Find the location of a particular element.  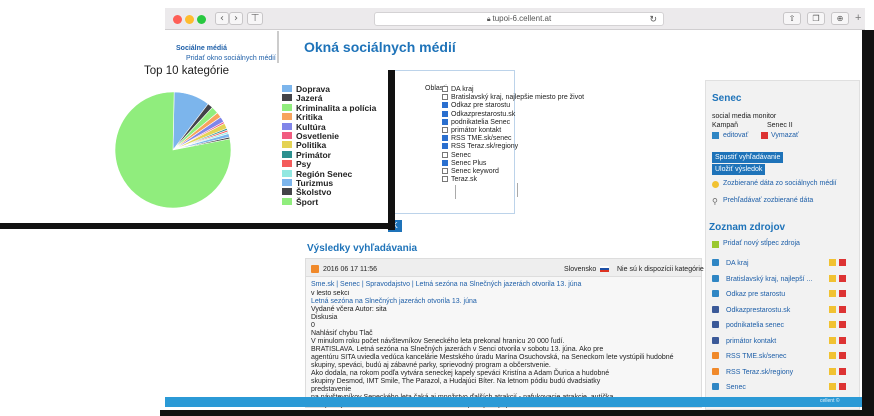

result-region: Slovensko is located at coordinates (580, 269).